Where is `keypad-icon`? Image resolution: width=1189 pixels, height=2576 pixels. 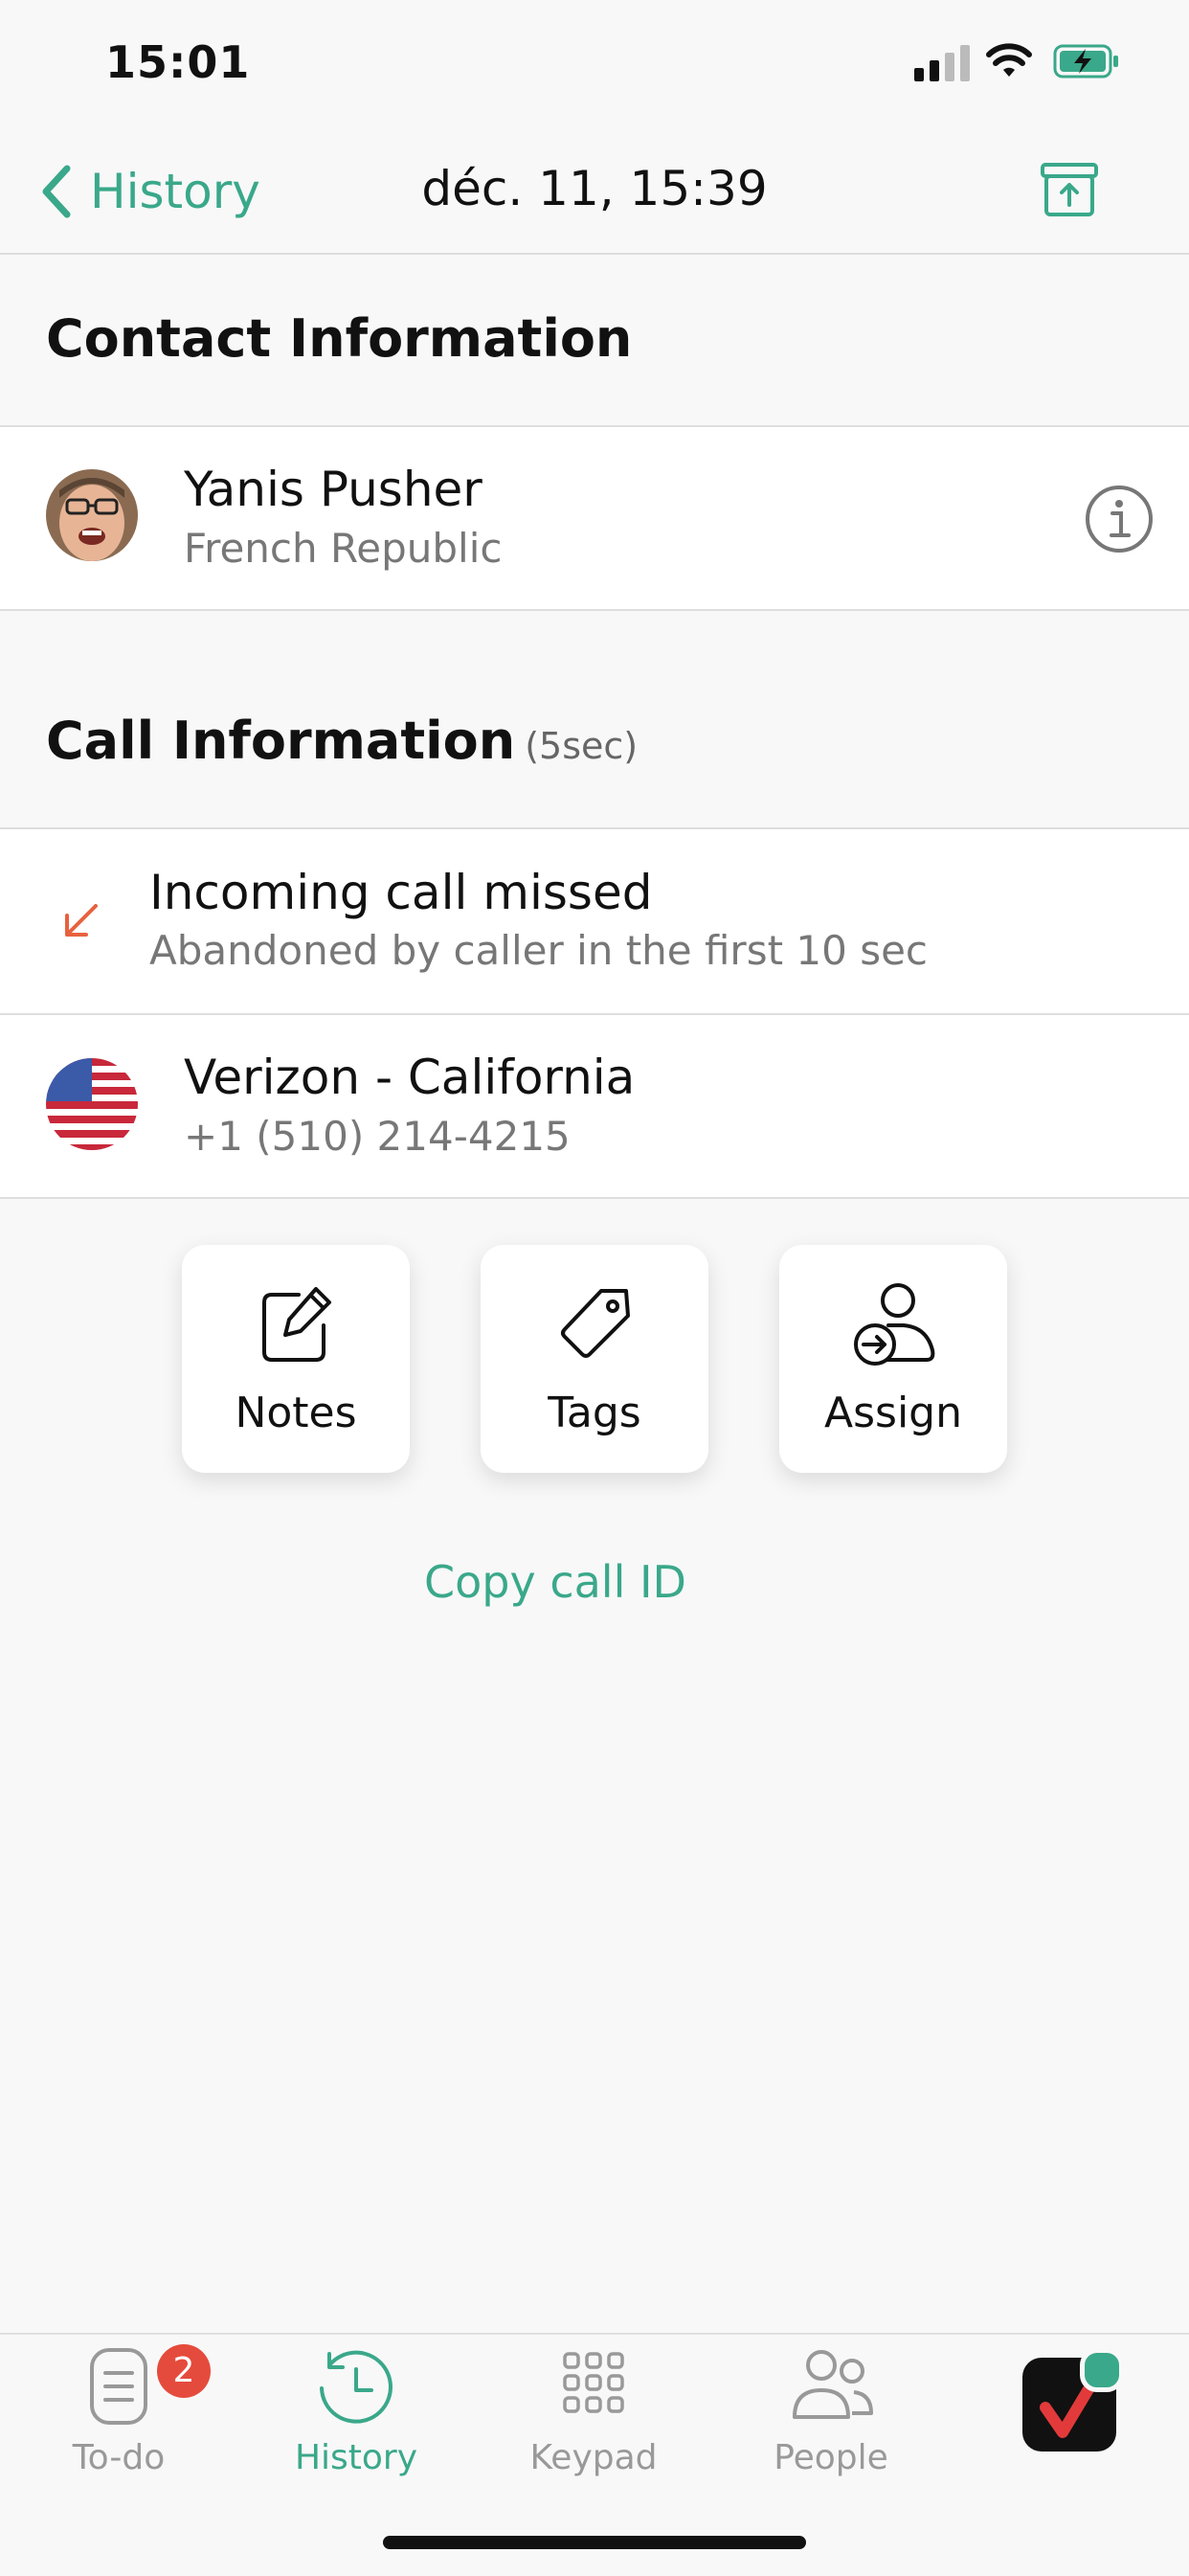 keypad-icon is located at coordinates (593, 2382).